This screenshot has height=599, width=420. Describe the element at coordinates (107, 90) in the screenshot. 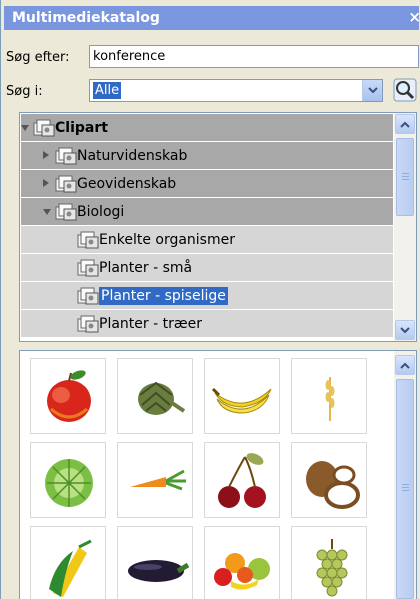

I see `search-in-value: Alle` at that location.